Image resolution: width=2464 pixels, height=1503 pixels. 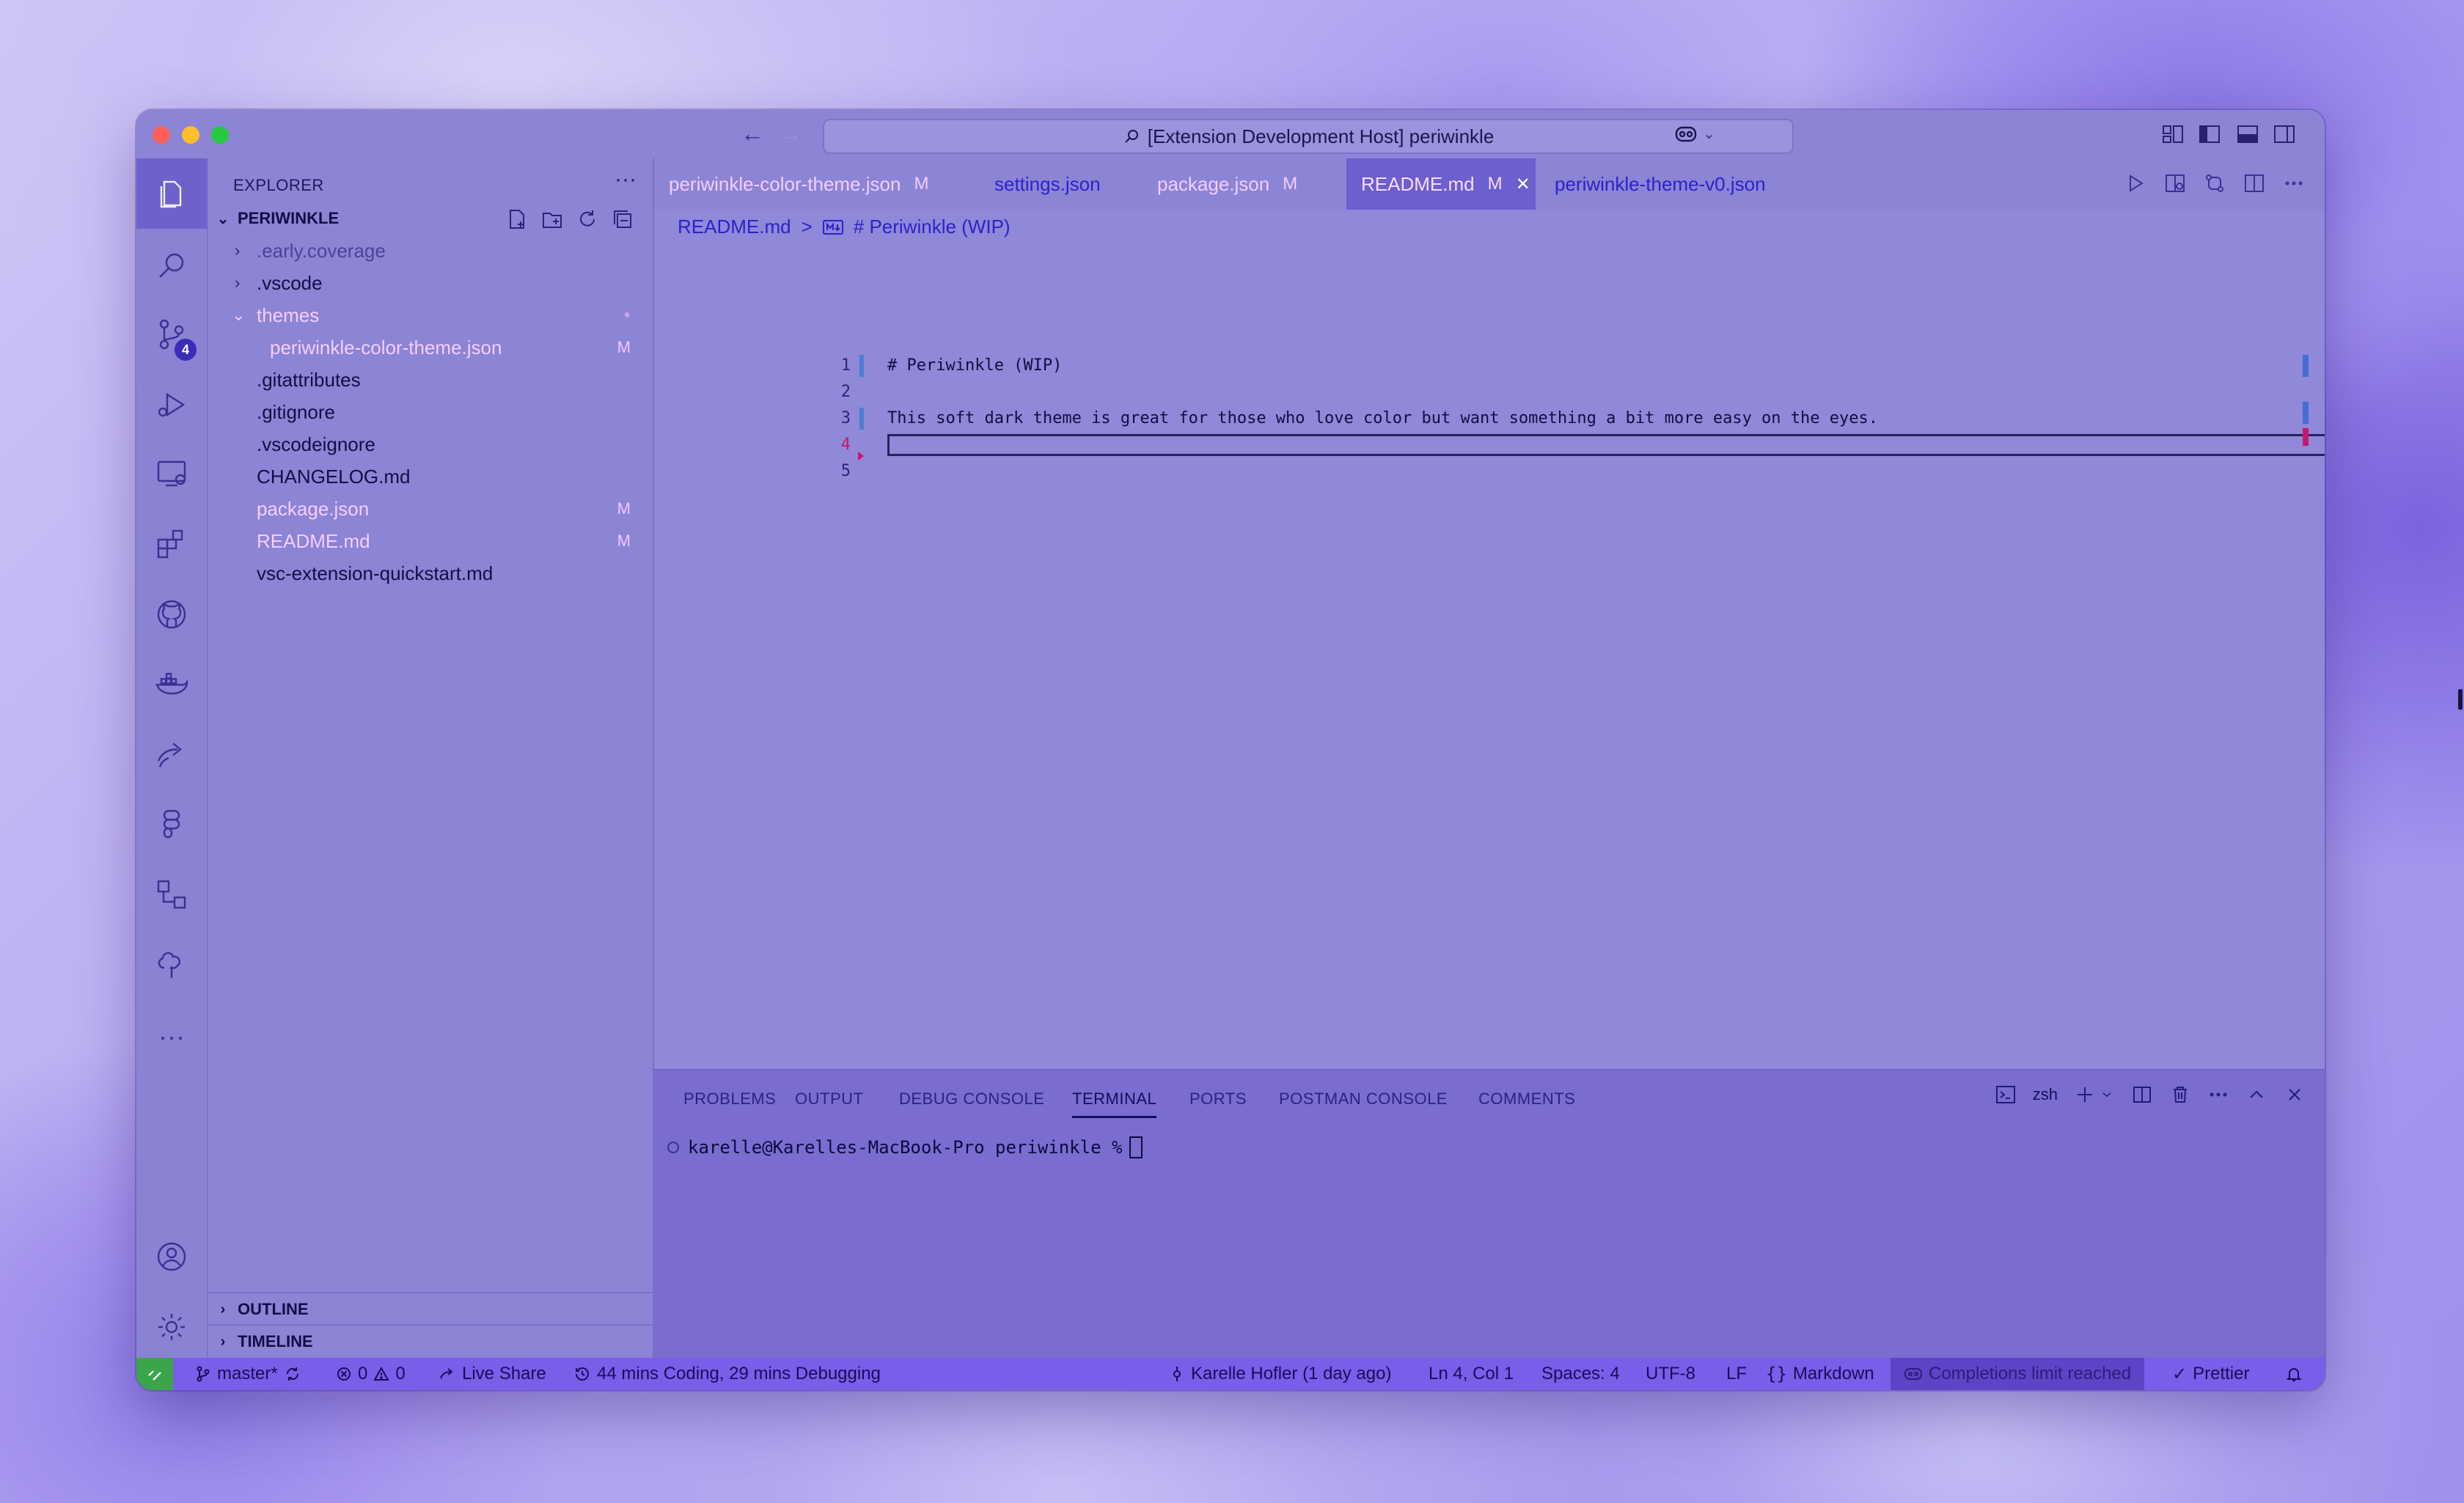 I want to click on new-terminal-icon, so click(x=2085, y=1095).